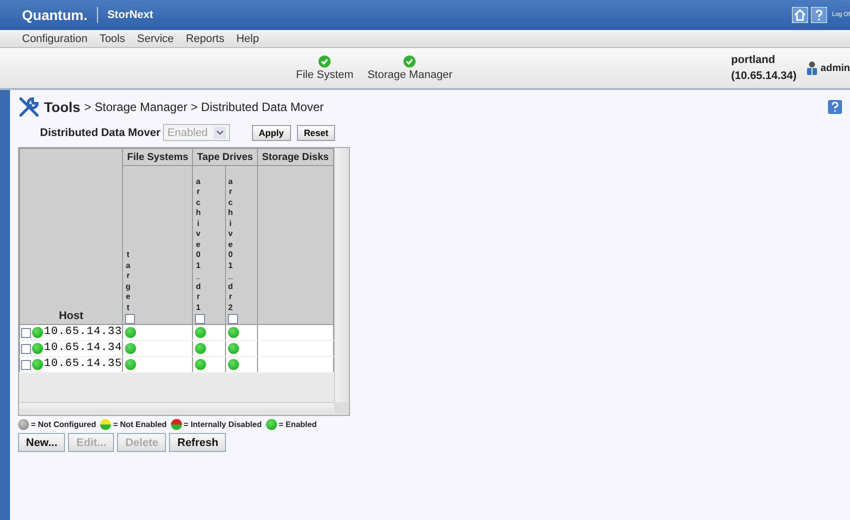 This screenshot has height=520, width=850. I want to click on system-name: portland, so click(753, 60).